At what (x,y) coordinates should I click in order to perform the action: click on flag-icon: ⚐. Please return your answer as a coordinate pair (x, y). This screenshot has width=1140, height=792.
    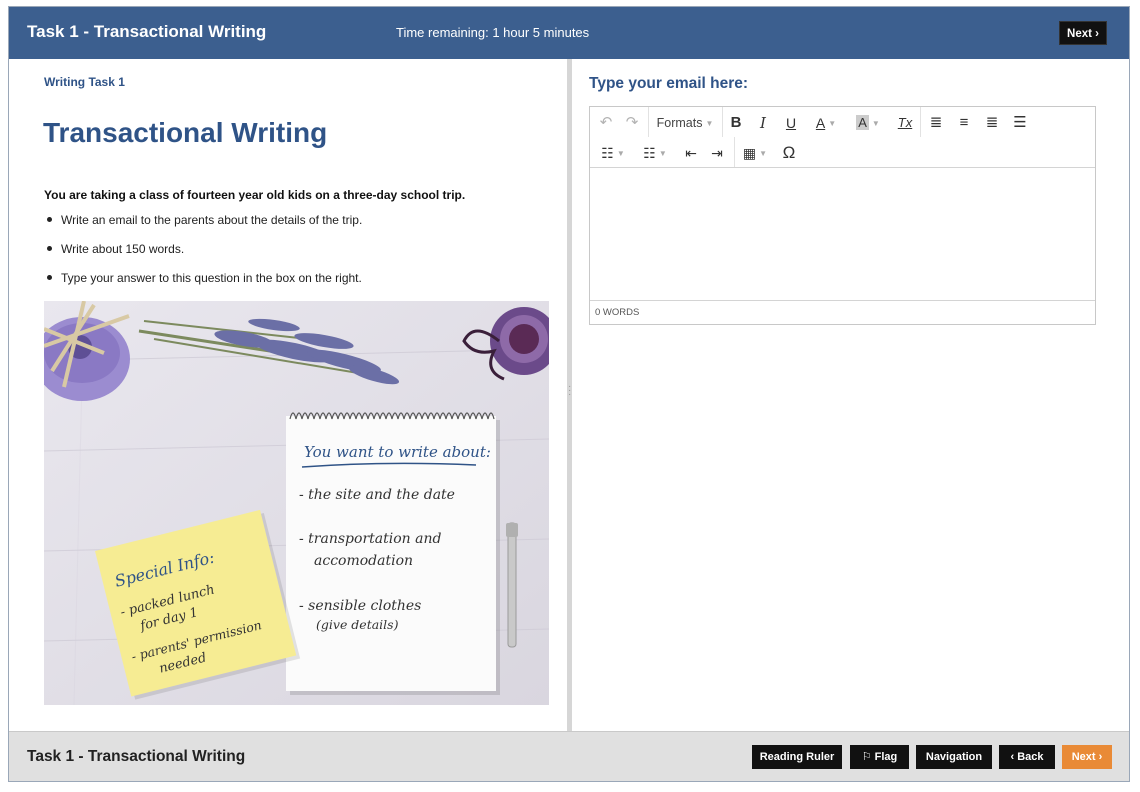
    Looking at the image, I should click on (866, 757).